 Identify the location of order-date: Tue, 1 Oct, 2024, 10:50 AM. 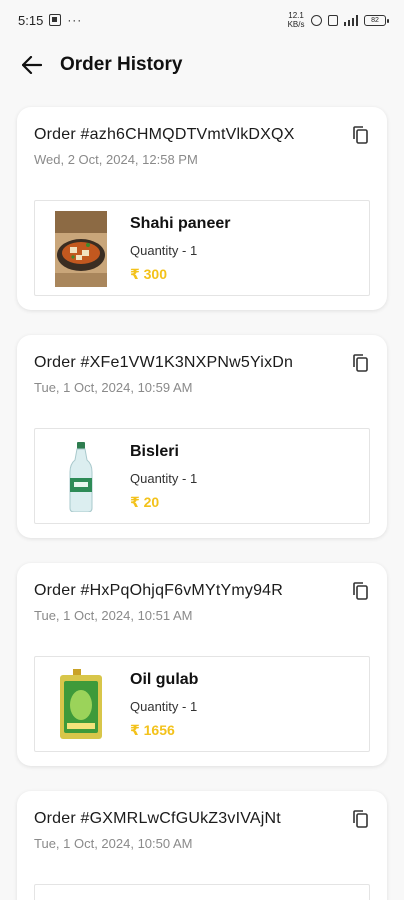
(113, 843).